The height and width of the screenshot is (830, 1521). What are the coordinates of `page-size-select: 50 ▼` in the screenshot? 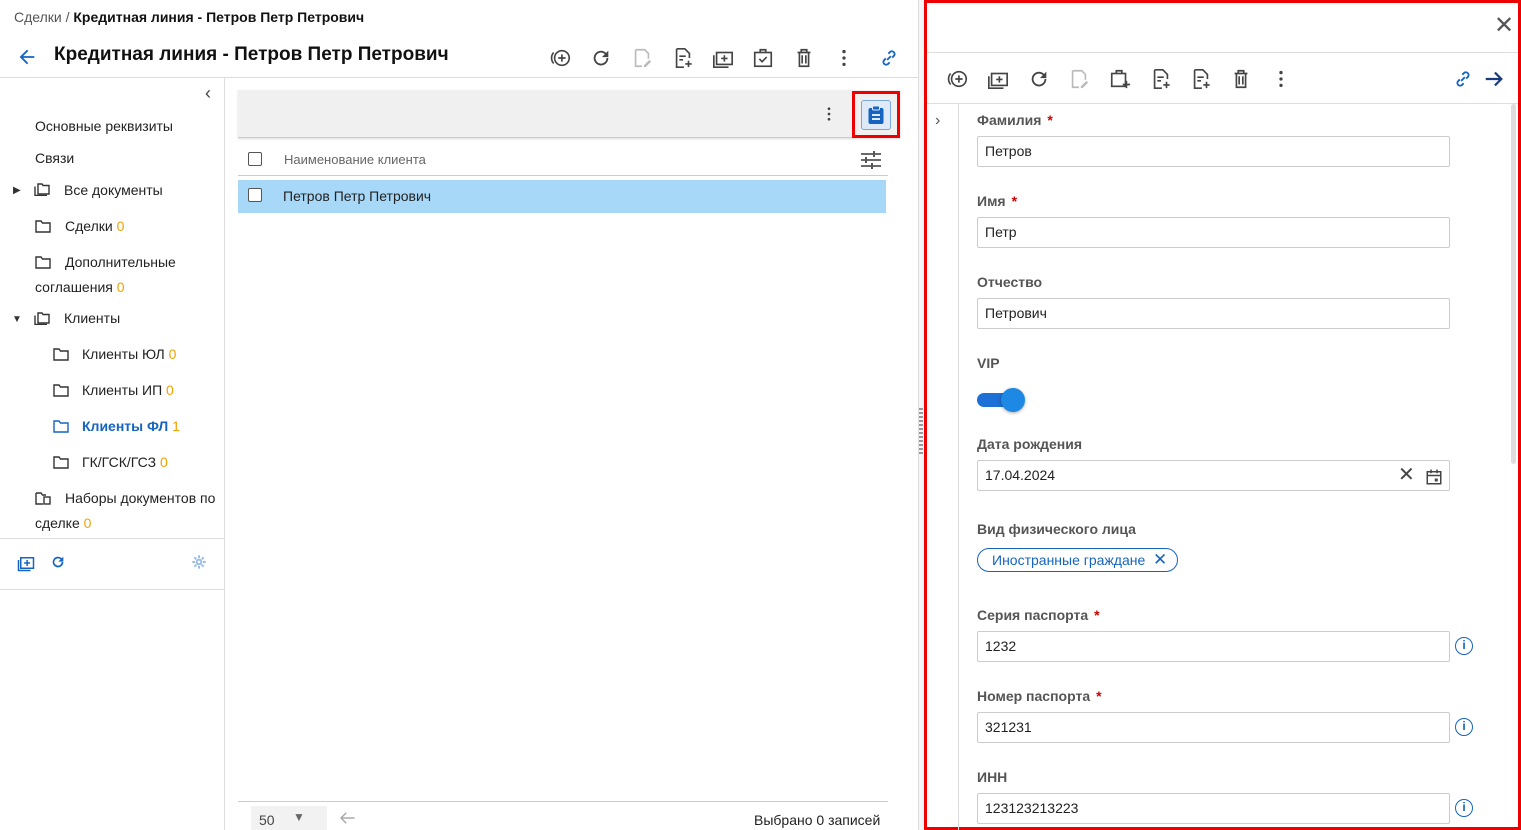 It's located at (289, 818).